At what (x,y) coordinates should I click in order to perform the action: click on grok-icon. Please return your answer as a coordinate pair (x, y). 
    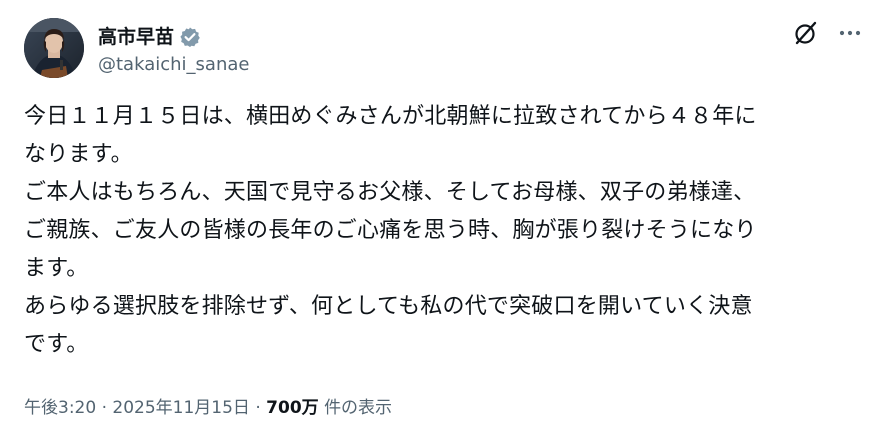
    Looking at the image, I should click on (806, 33).